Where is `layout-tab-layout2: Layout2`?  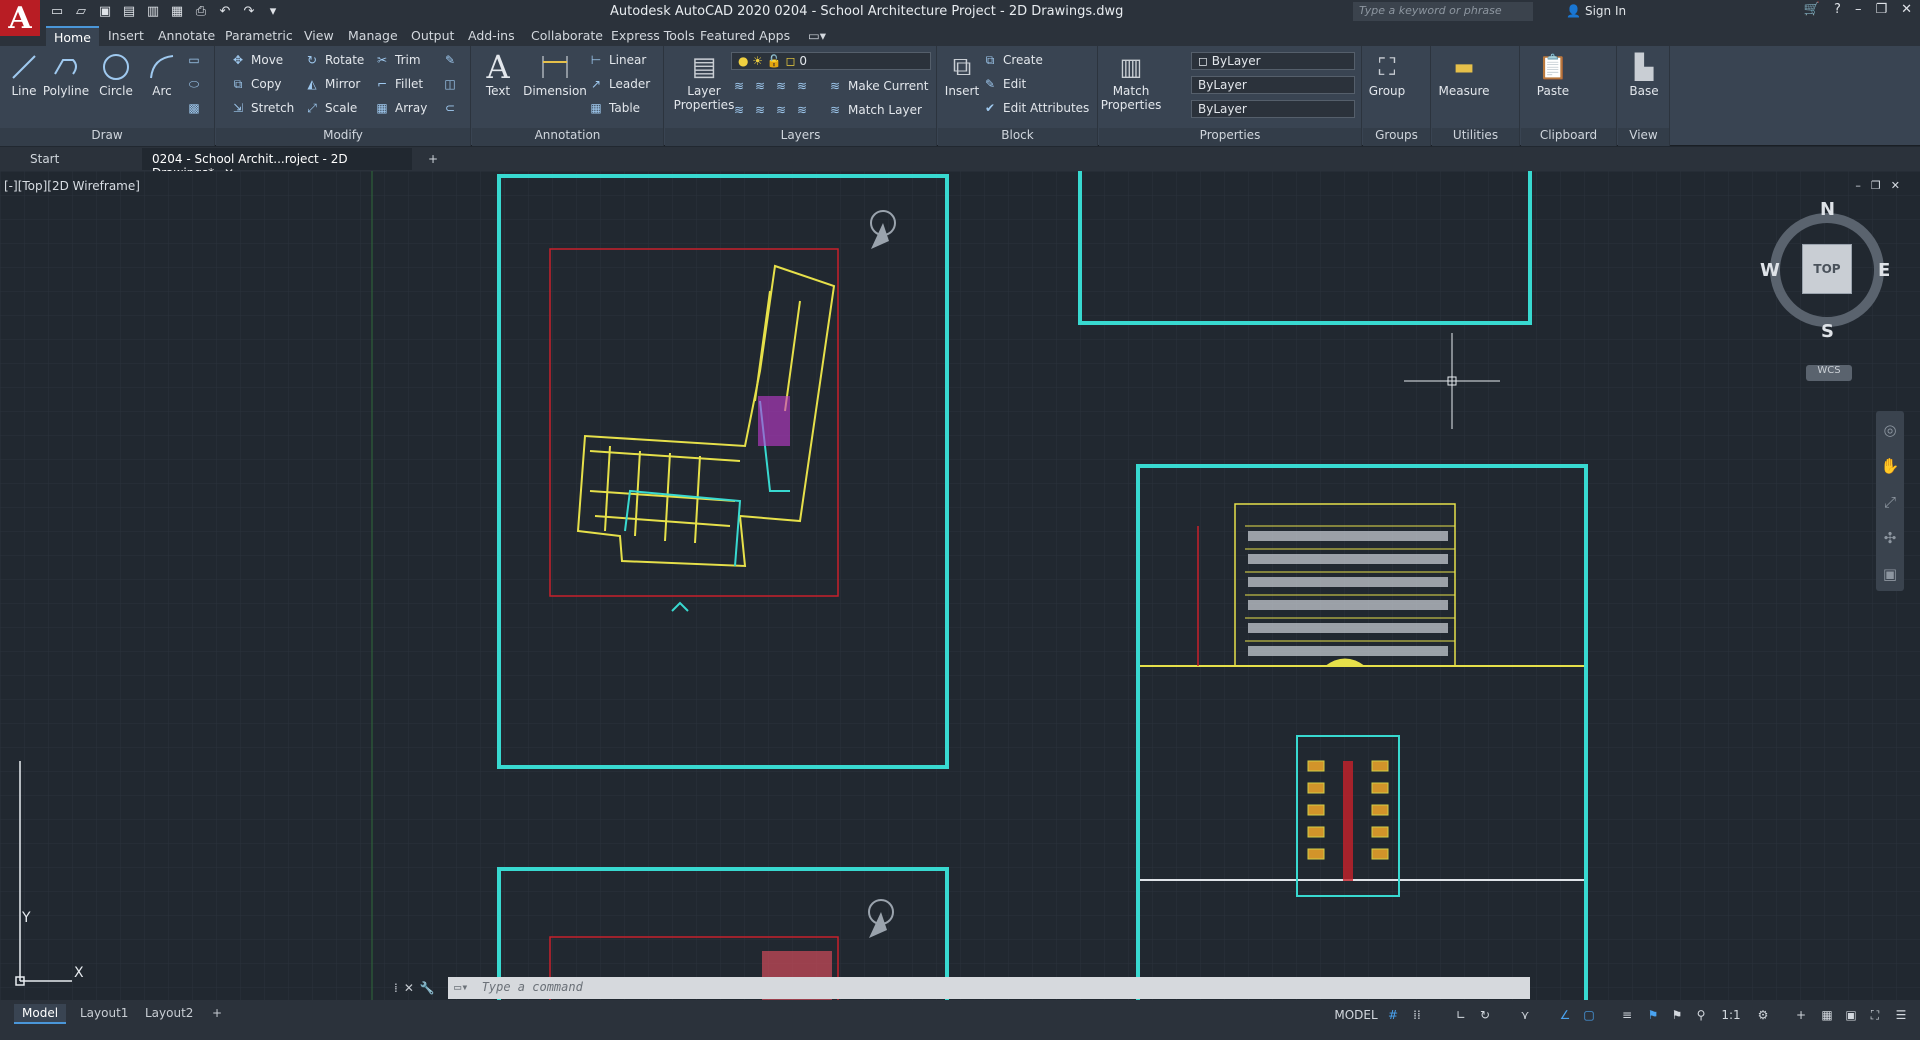 layout-tab-layout2: Layout2 is located at coordinates (169, 1014).